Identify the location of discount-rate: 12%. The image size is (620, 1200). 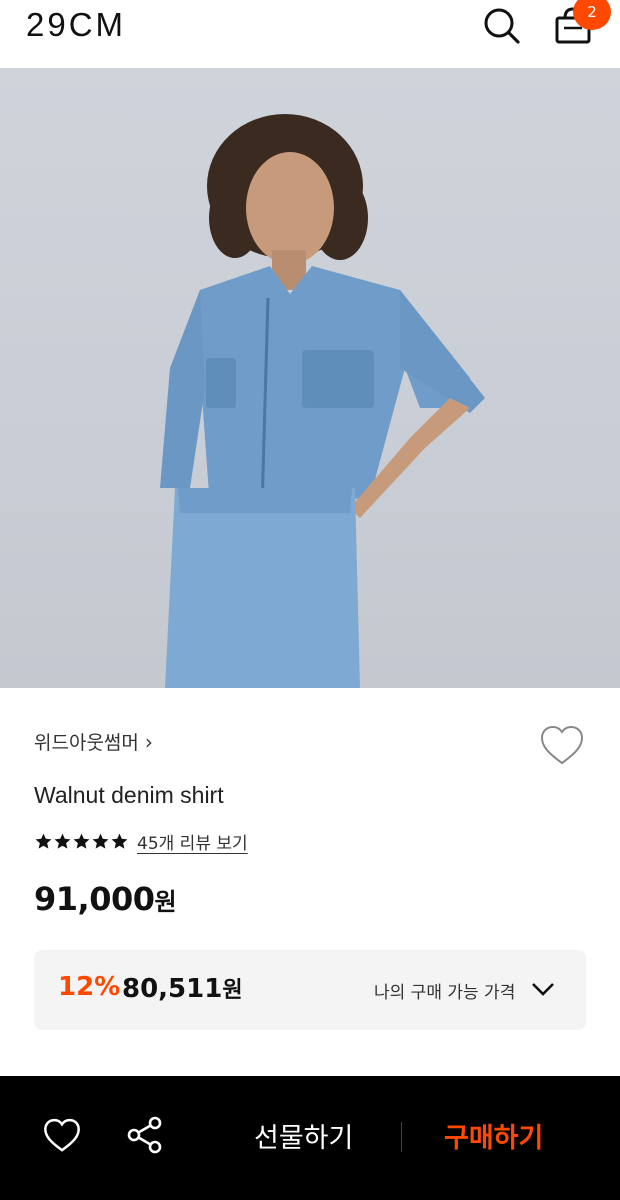
(89, 987).